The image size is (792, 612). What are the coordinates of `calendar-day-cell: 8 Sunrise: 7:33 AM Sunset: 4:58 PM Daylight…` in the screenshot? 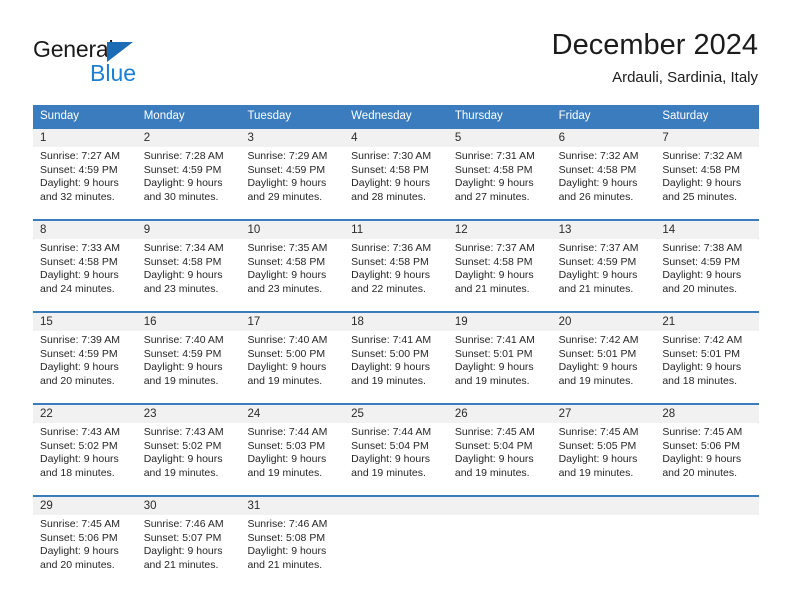 It's located at (85, 262).